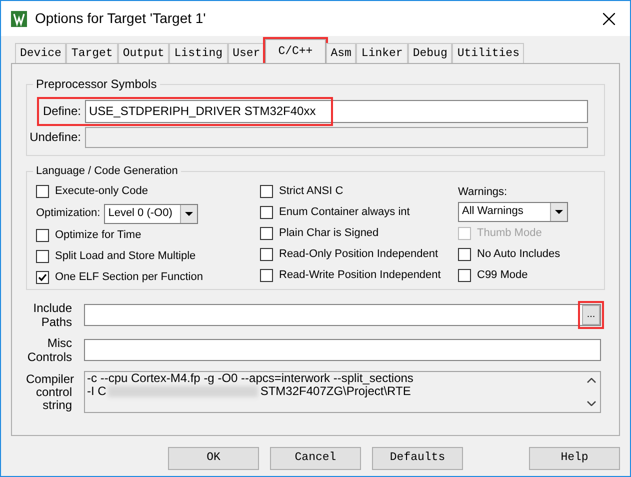 Image resolution: width=631 pixels, height=477 pixels. I want to click on tab: Listing, so click(198, 53).